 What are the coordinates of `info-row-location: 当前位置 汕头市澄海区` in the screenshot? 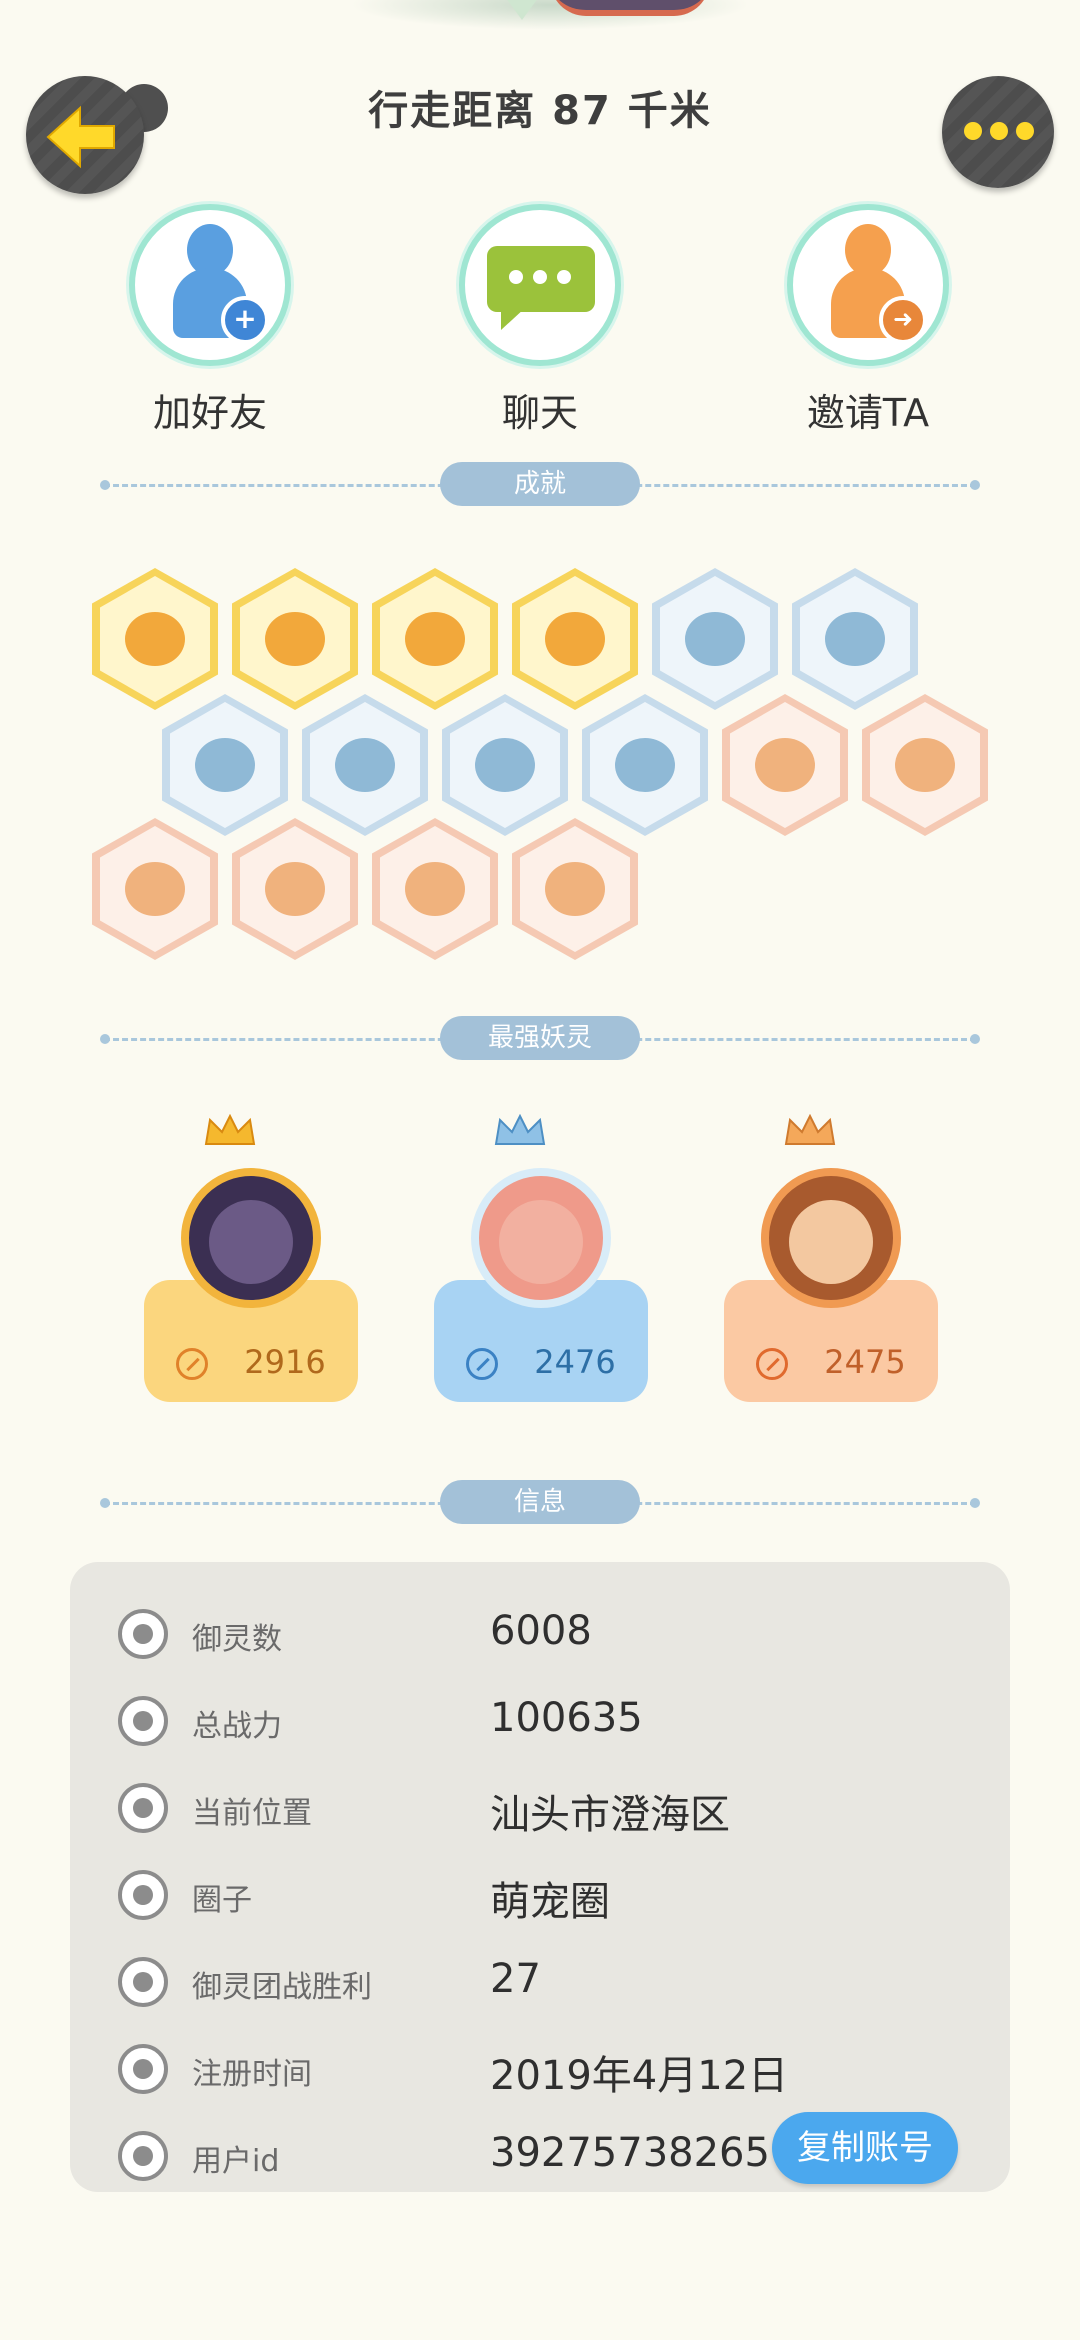 It's located at (540, 1808).